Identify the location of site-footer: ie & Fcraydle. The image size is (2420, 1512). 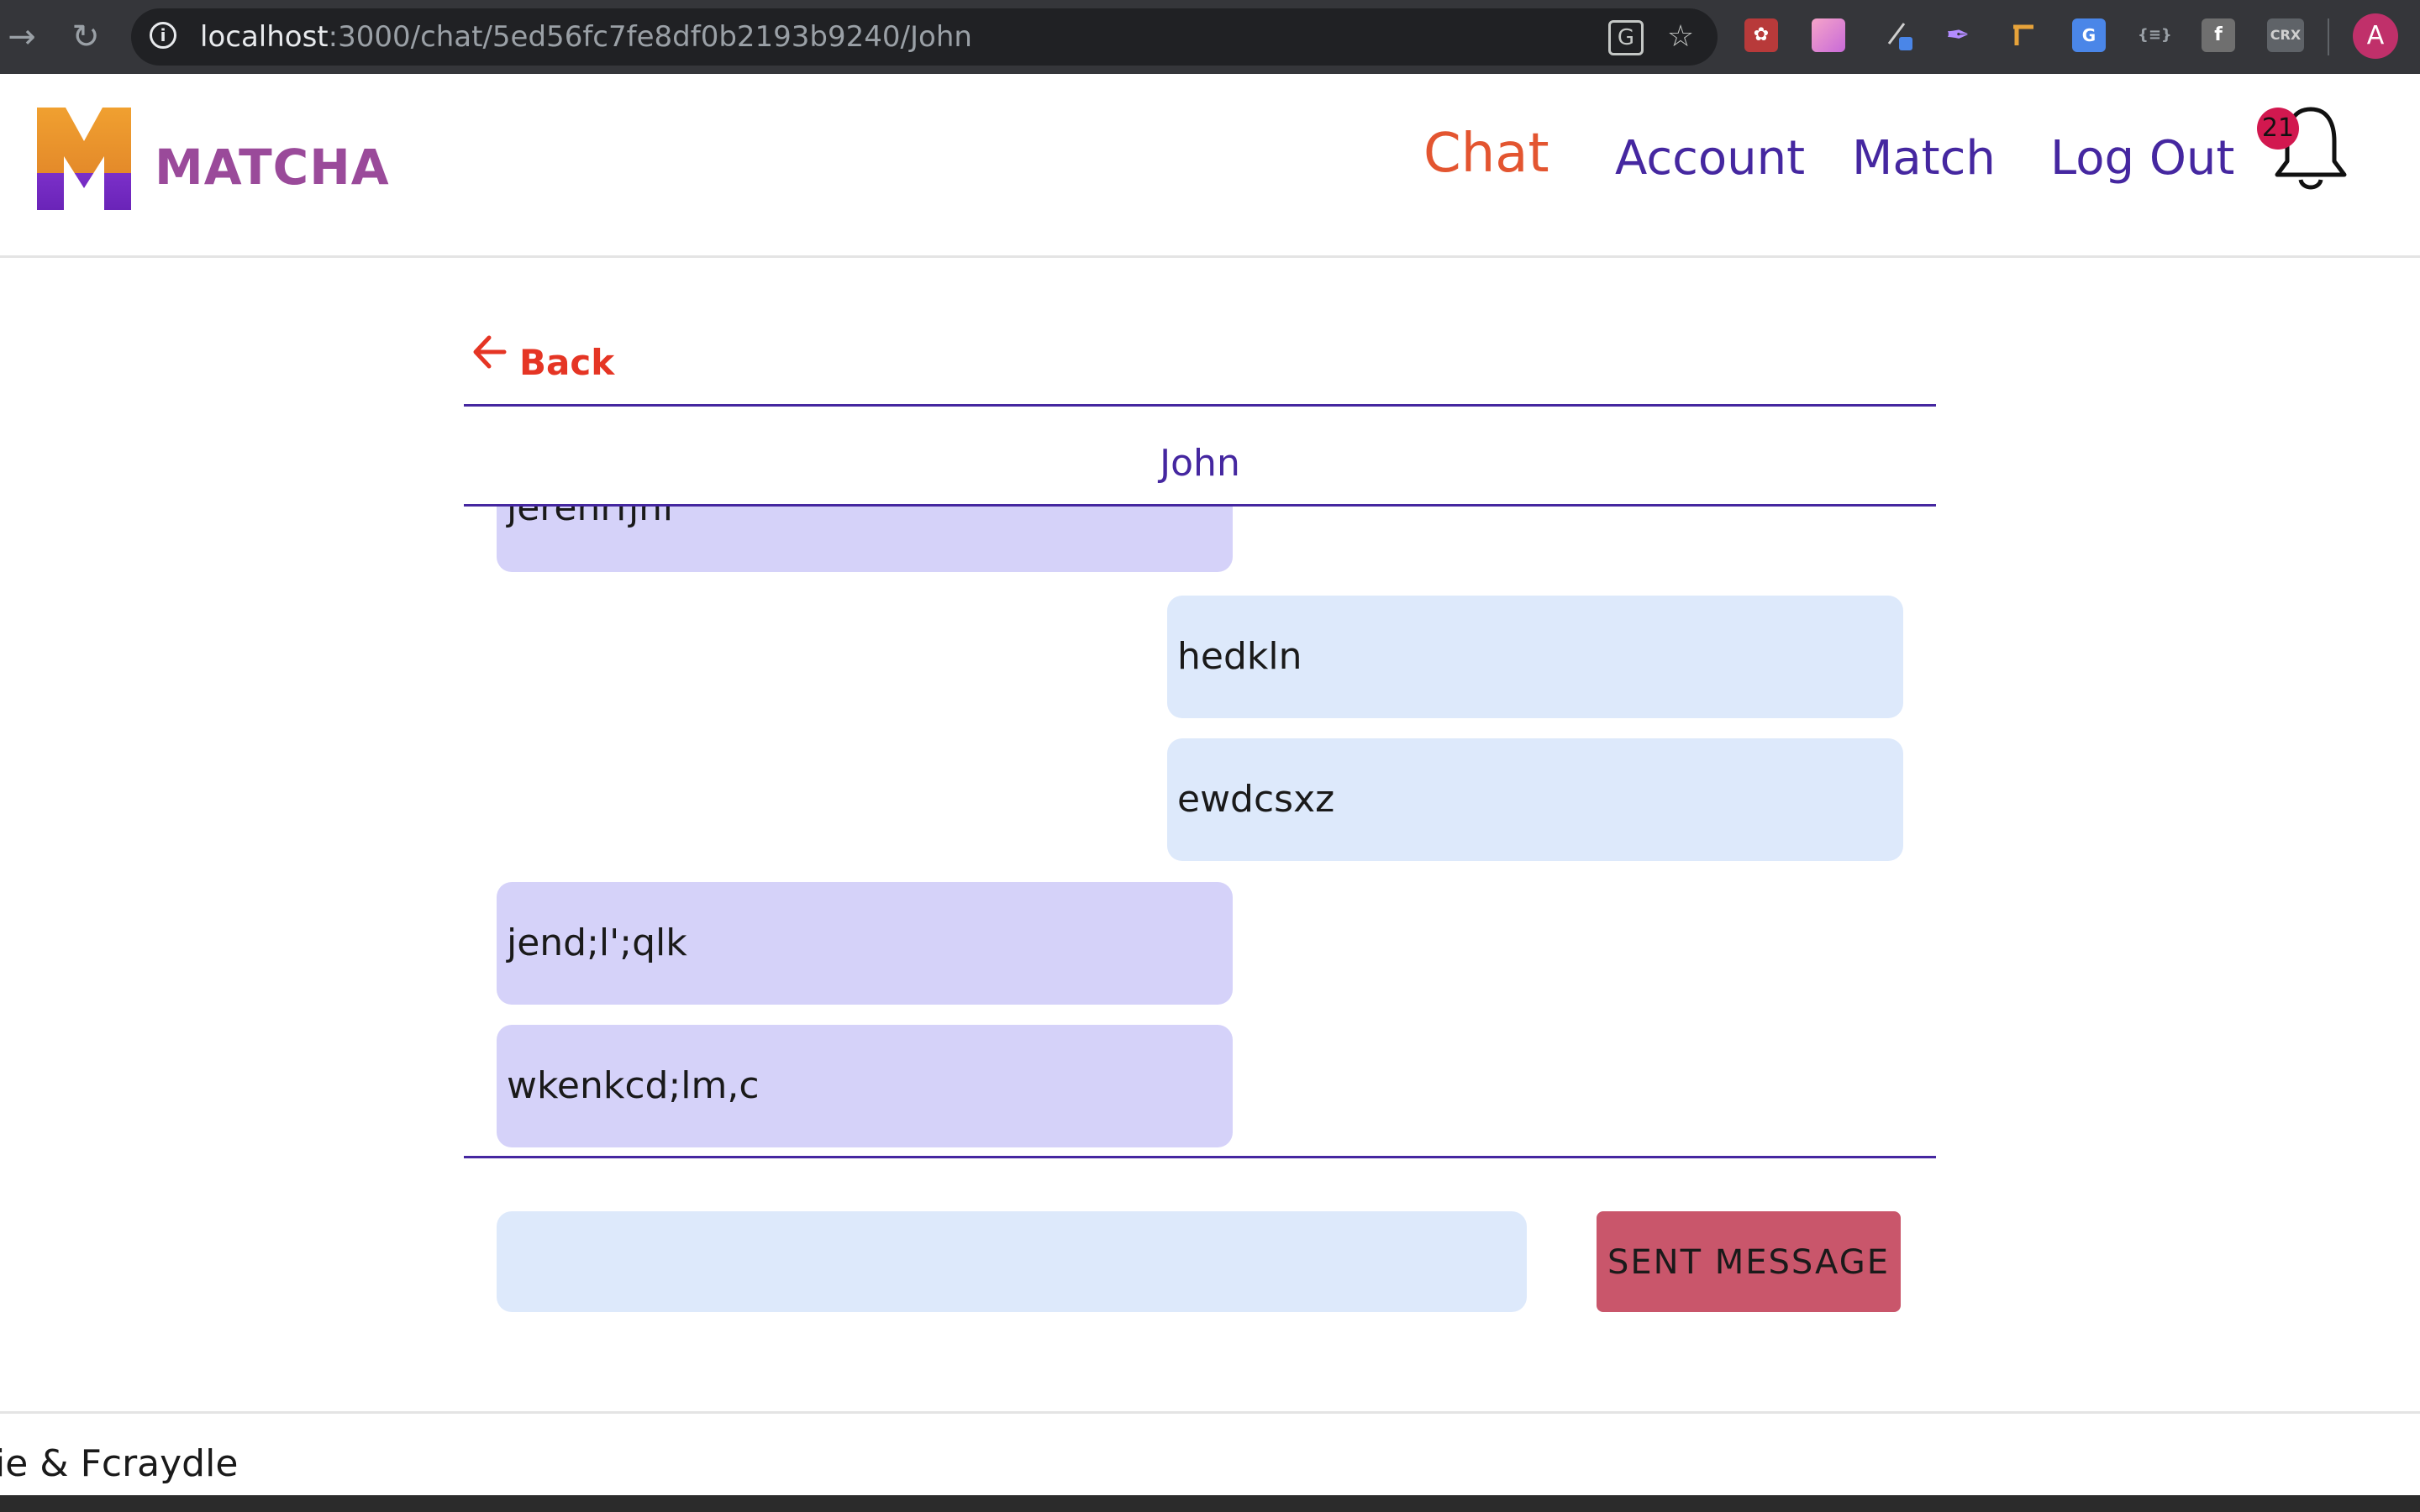
(1210, 1454).